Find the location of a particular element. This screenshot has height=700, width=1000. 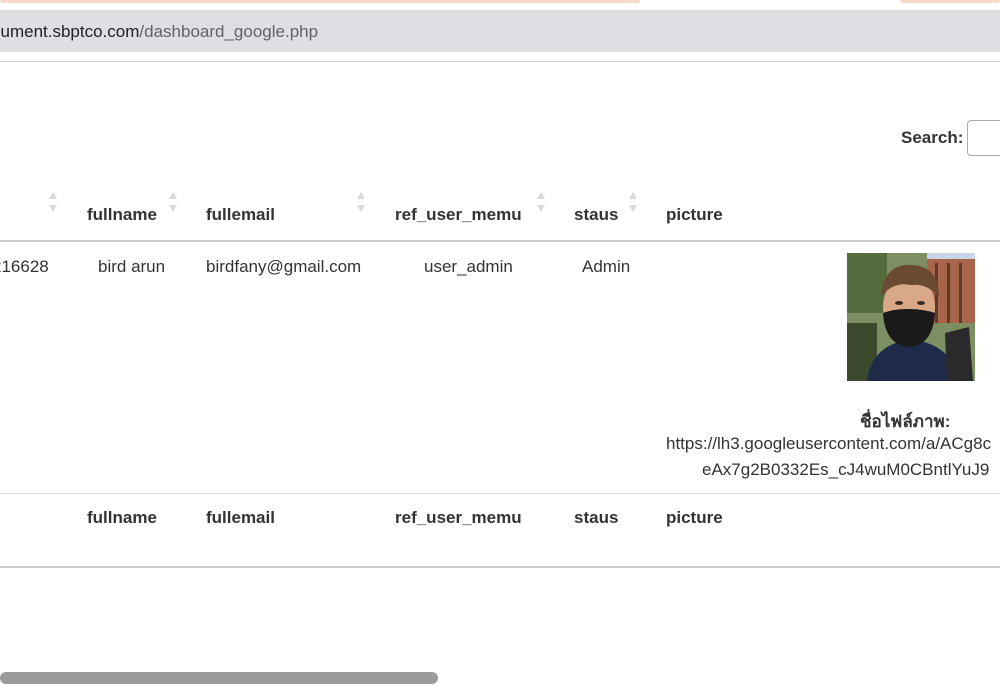

url-text: cument.sbptco.com/dashboard_google.php is located at coordinates (159, 32).